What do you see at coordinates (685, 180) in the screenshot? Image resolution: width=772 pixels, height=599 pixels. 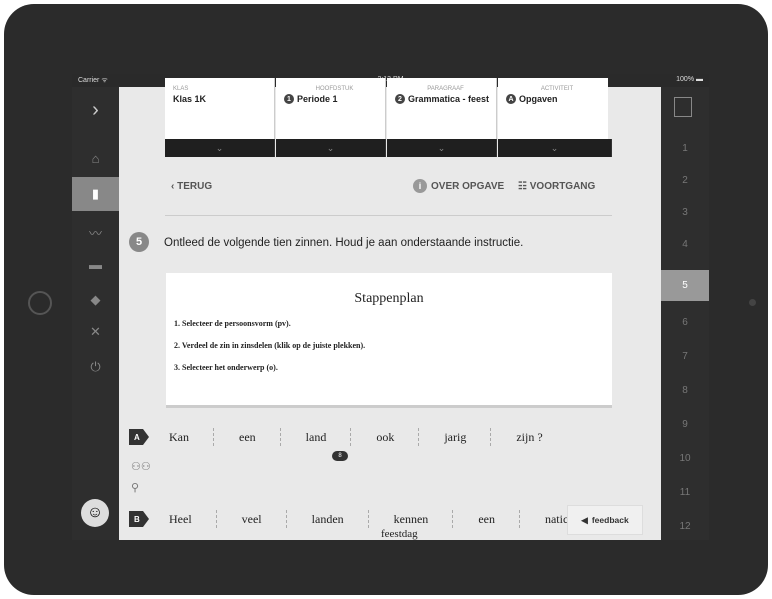 I see `question-nav-2: 2` at bounding box center [685, 180].